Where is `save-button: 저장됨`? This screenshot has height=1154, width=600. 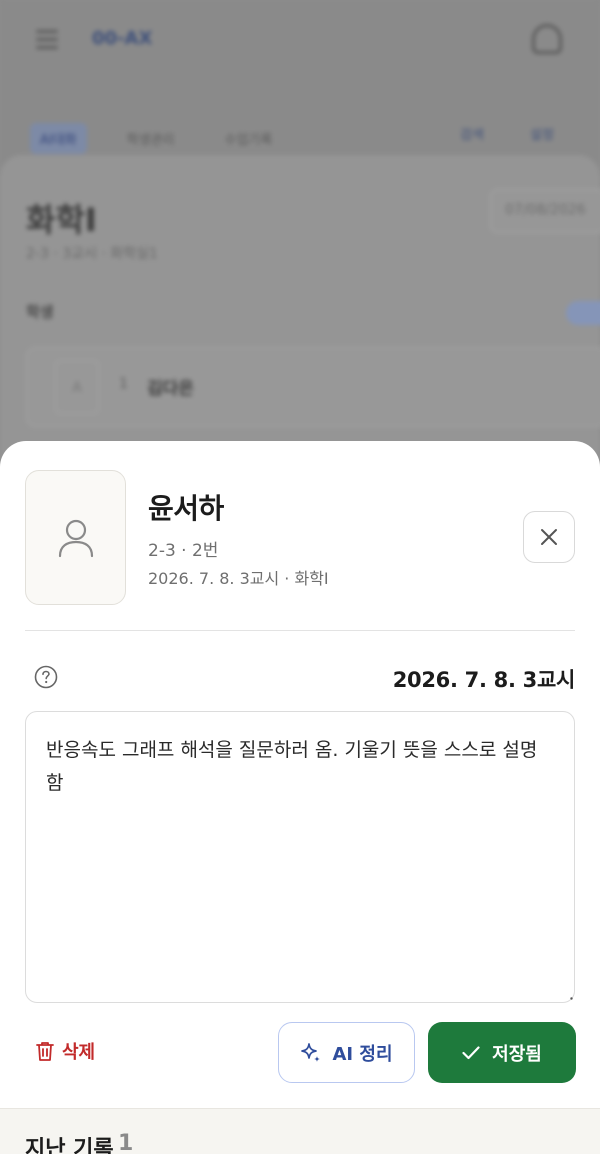
save-button: 저장됨 is located at coordinates (502, 1052).